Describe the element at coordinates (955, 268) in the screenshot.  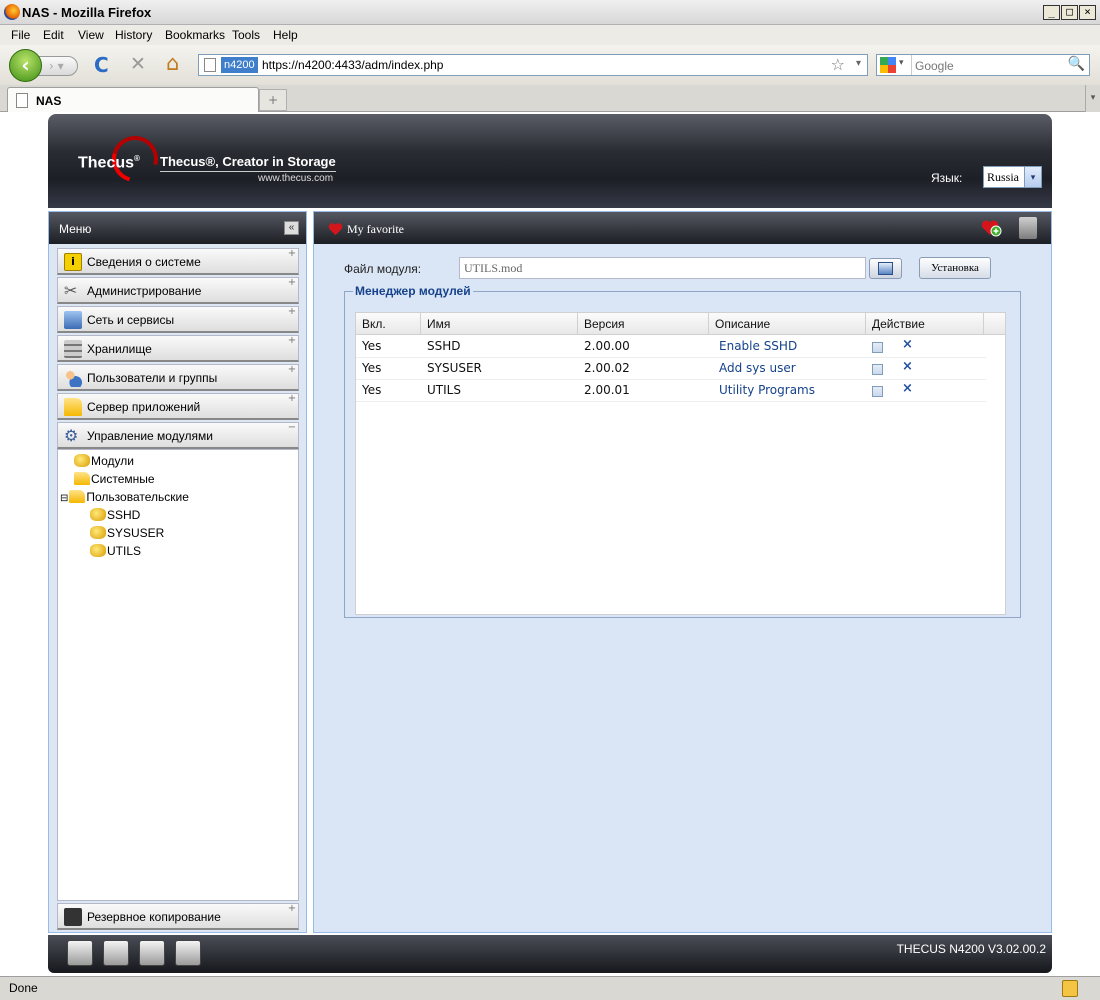
I see `install-button: Установка` at that location.